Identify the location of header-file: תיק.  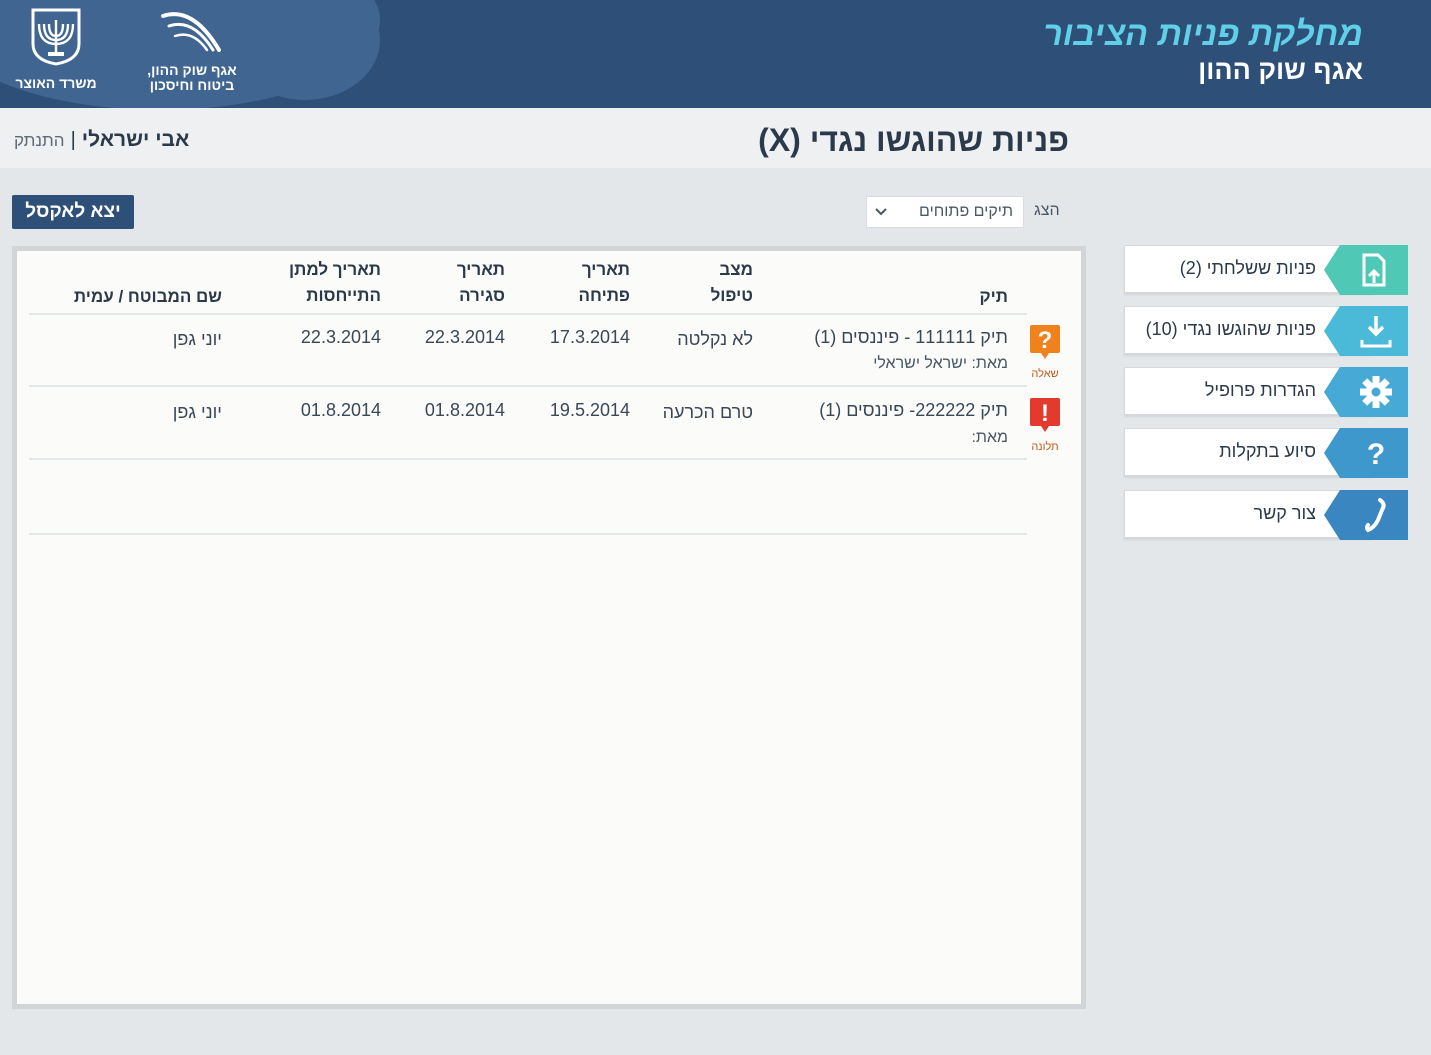
(993, 296).